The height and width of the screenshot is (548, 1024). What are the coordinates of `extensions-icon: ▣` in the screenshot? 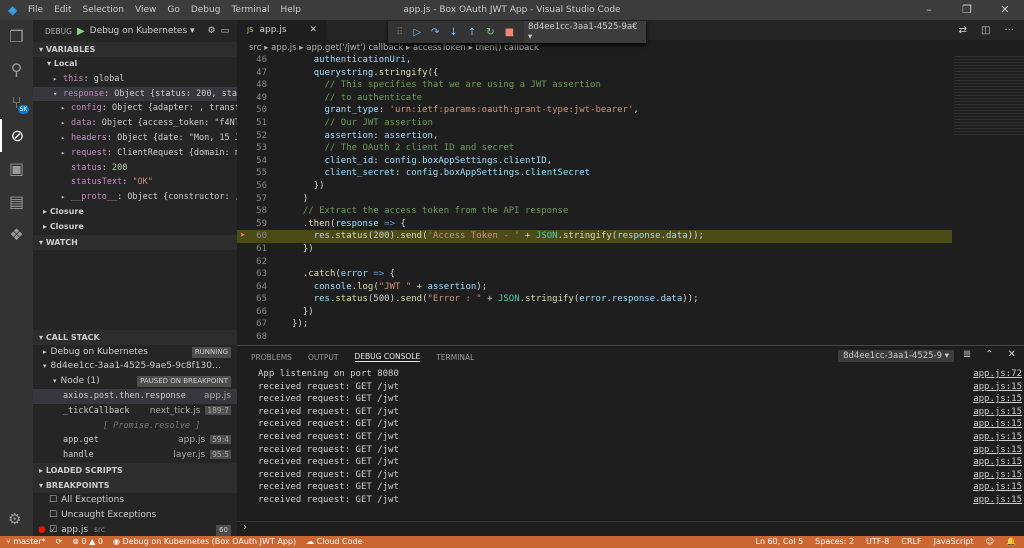 It's located at (16, 168).